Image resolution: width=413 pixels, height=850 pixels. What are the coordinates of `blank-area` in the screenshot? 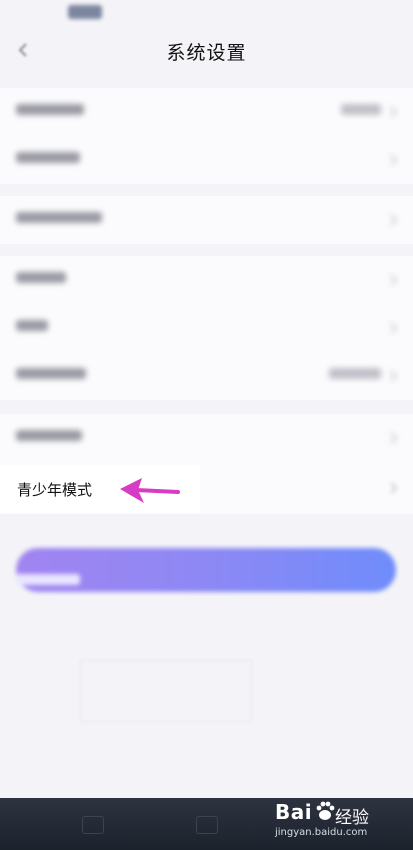 It's located at (166, 691).